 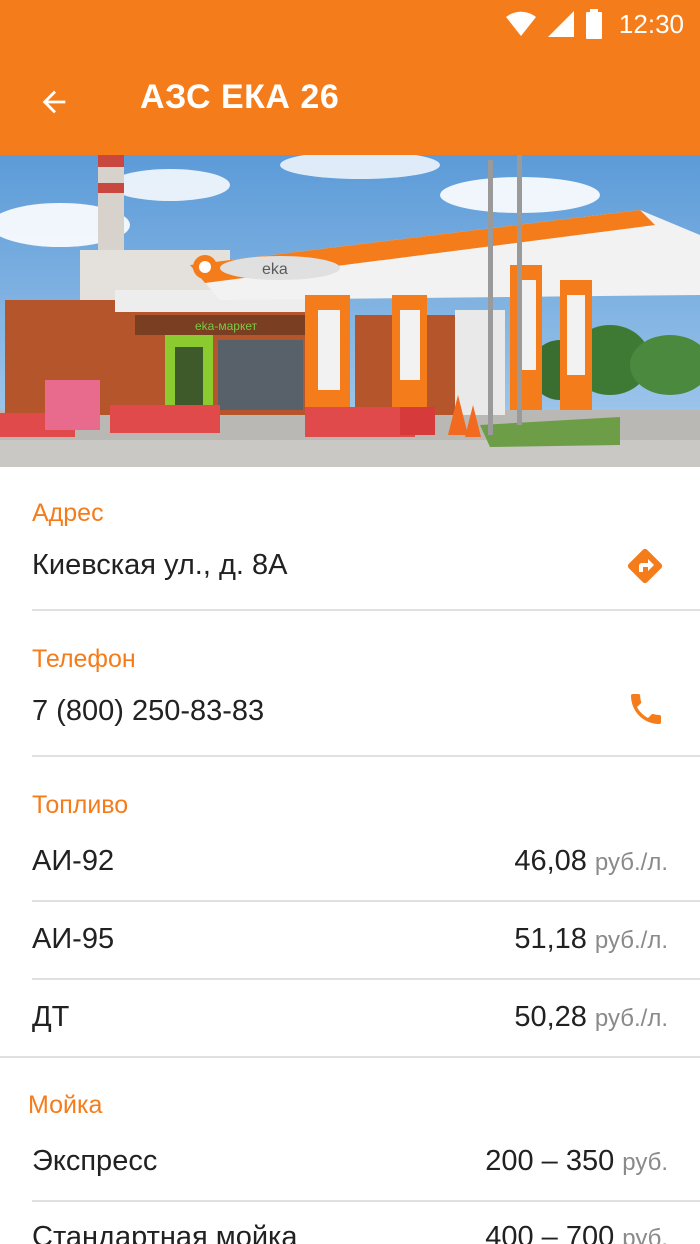 What do you see at coordinates (550, 1161) in the screenshot?
I see `wash-price-value: 200 – 350` at bounding box center [550, 1161].